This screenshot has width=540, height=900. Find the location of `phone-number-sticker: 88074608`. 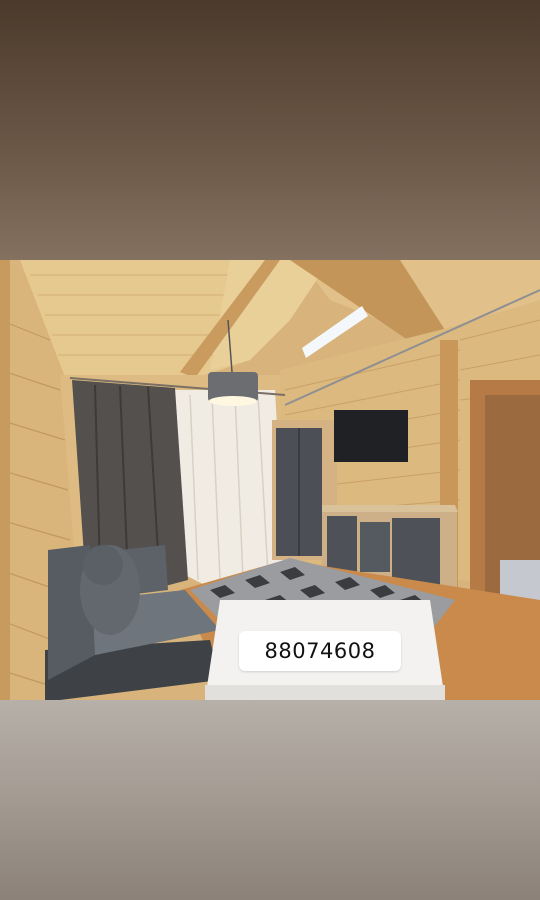

phone-number-sticker: 88074608 is located at coordinates (320, 651).